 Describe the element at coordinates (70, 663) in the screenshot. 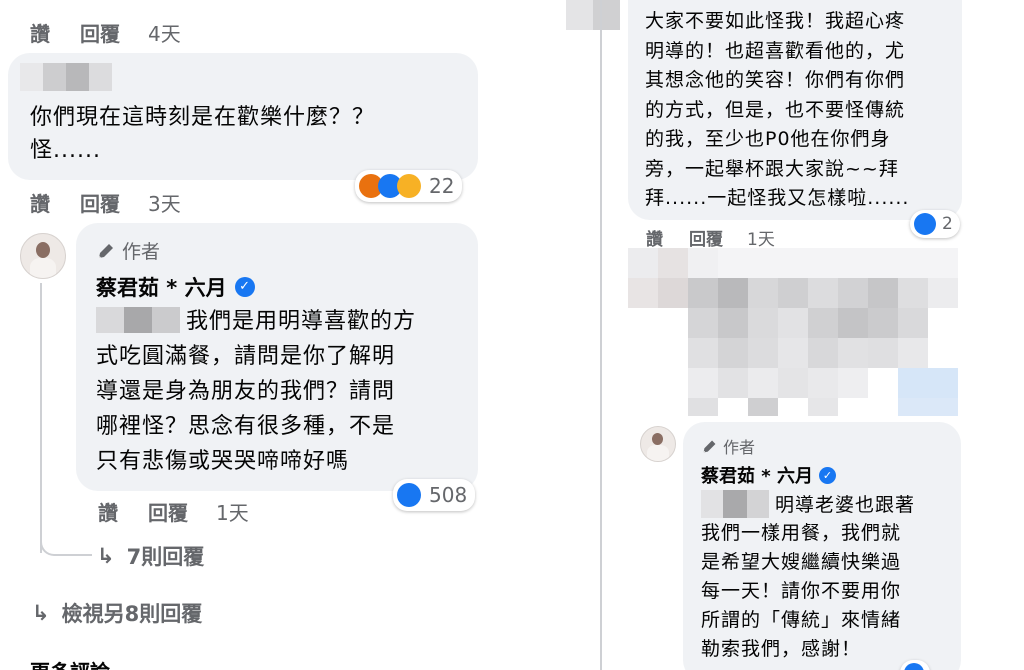

I see `cut-off-heading: 更多評論` at that location.